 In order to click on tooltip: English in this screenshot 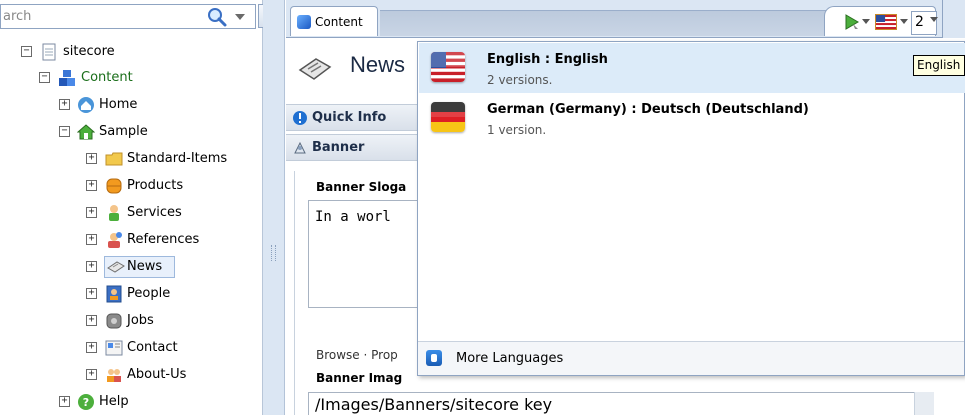, I will do `click(939, 65)`.